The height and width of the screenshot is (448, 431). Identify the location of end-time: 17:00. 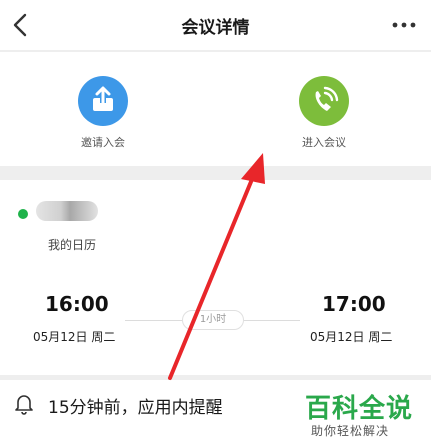
(354, 304).